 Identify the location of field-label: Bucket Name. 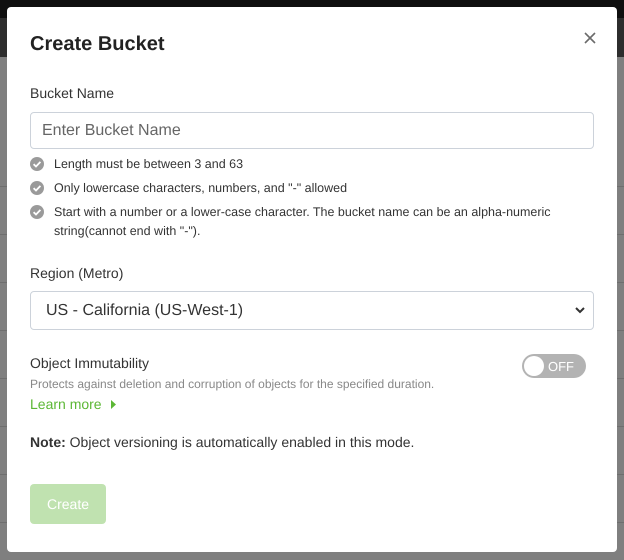
(73, 93).